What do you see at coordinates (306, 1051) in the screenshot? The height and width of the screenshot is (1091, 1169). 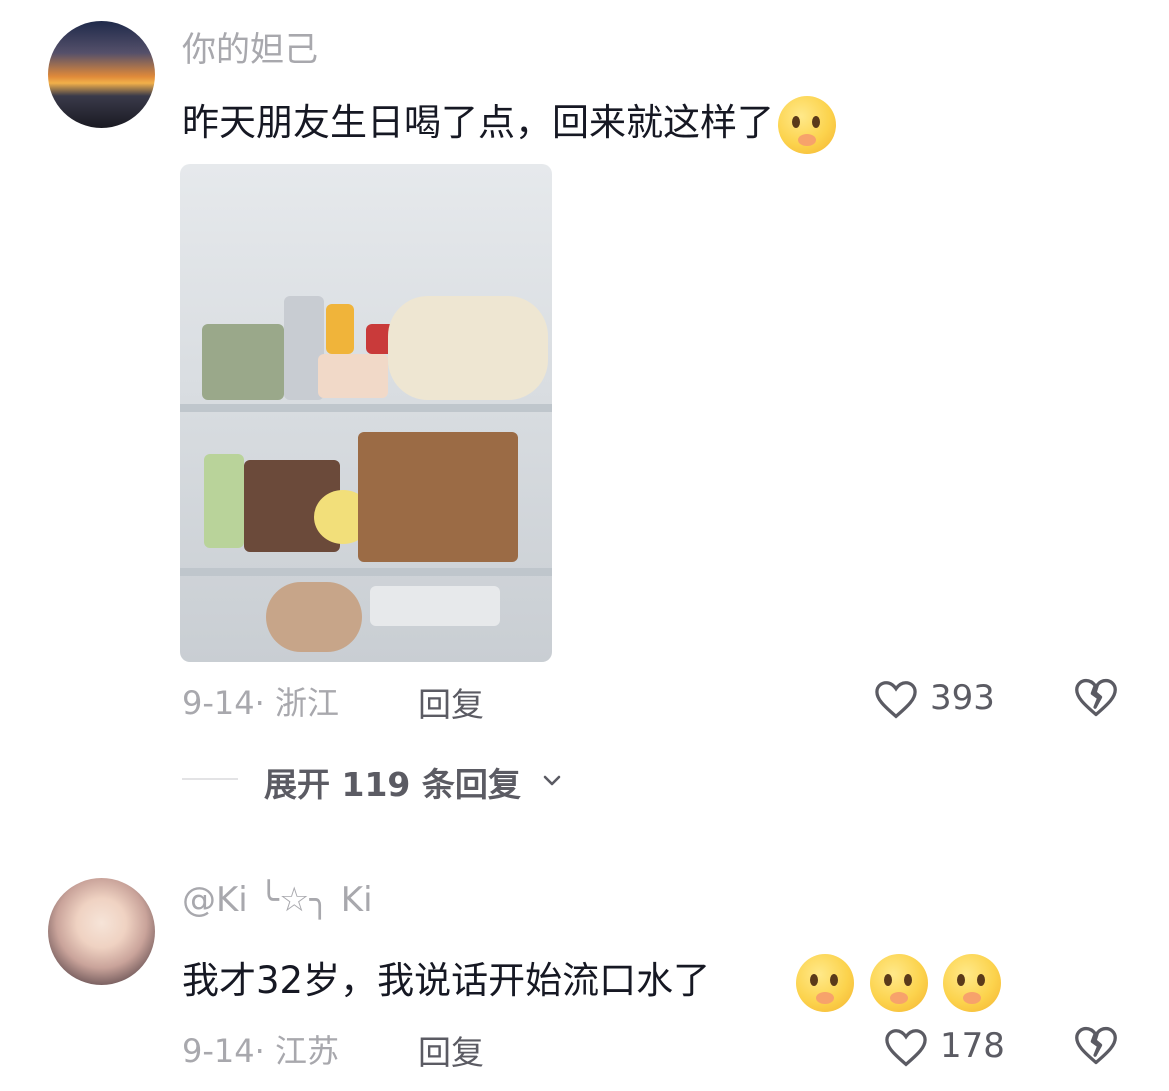 I see `comment-location: 江苏` at bounding box center [306, 1051].